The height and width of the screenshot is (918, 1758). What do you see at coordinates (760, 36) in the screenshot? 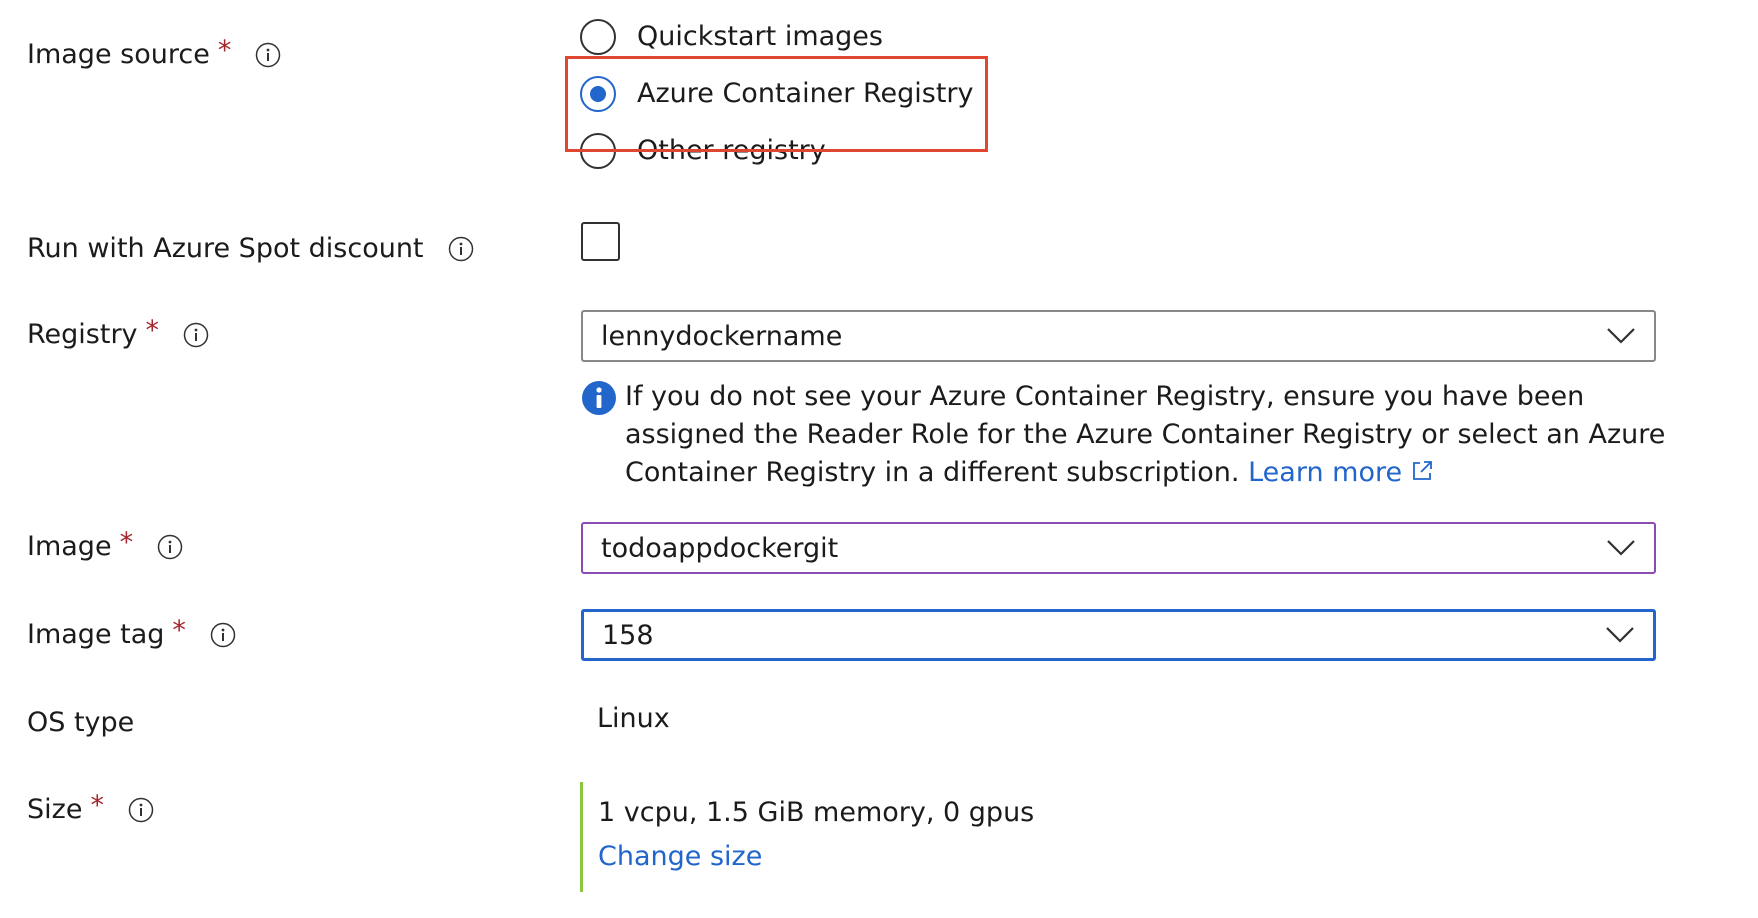
I see `radio-label: Quickstart images` at bounding box center [760, 36].